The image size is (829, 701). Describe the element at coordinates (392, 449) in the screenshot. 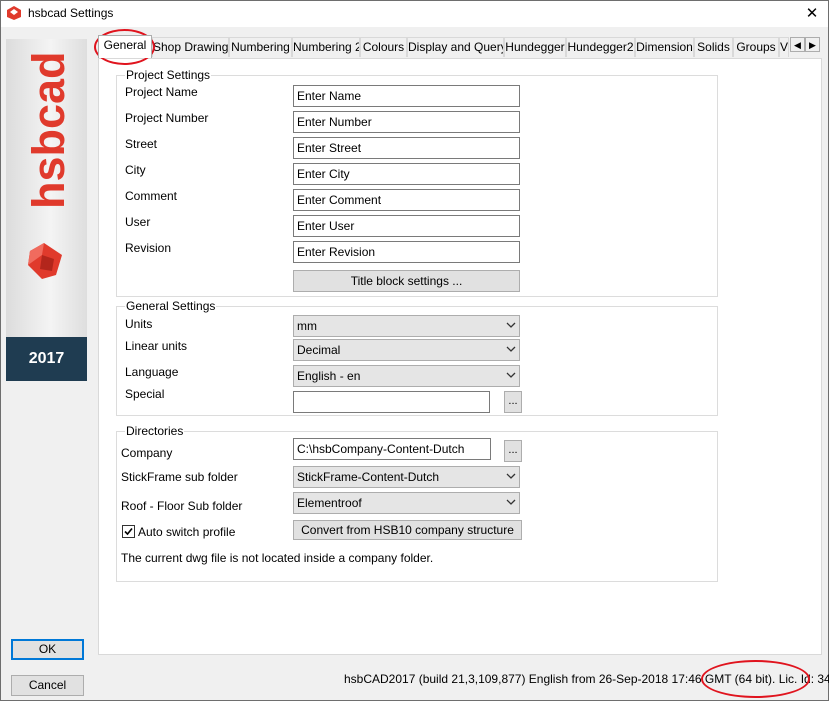

I see `company-path-field: C:\hsbCompany-Content-Dutch` at that location.